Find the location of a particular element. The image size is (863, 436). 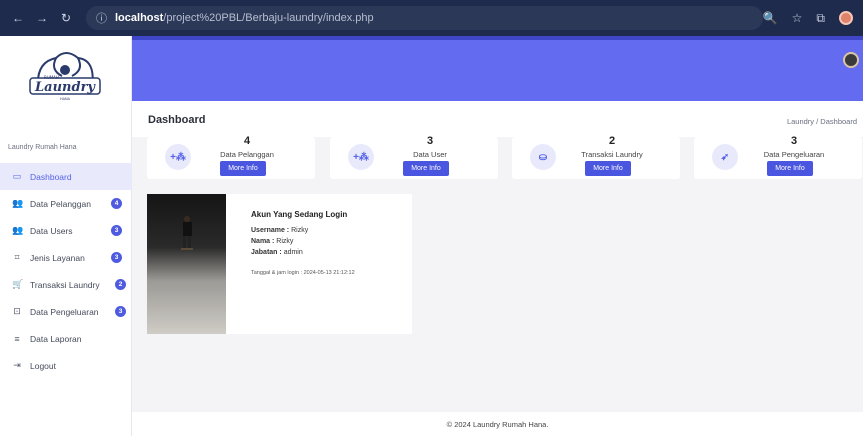

sidebar-item-label: Transaksi Laundry is located at coordinates (65, 284).